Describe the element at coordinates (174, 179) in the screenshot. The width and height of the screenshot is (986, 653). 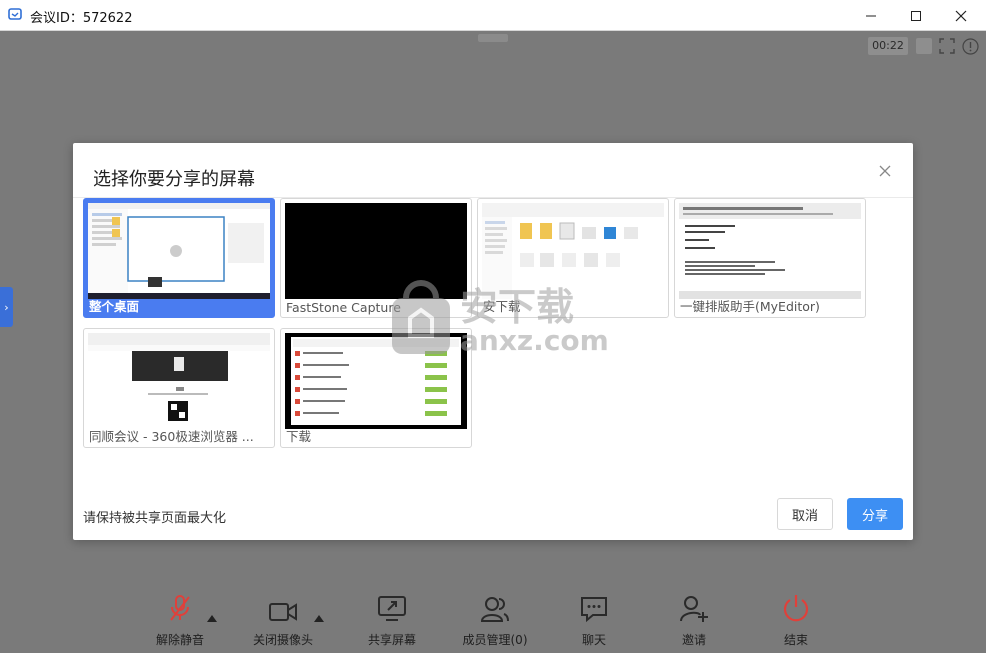
I see `dialog-title: 选择你要分享的屏幕` at that location.